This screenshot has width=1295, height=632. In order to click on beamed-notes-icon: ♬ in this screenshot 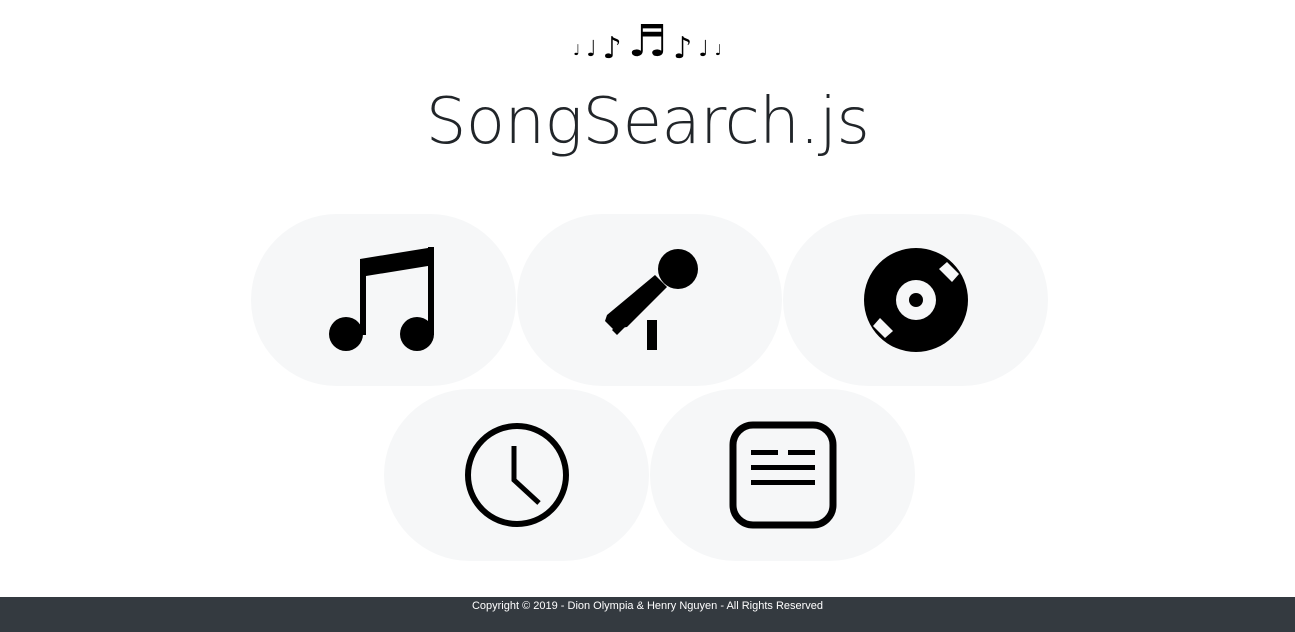, I will do `click(647, 41)`.